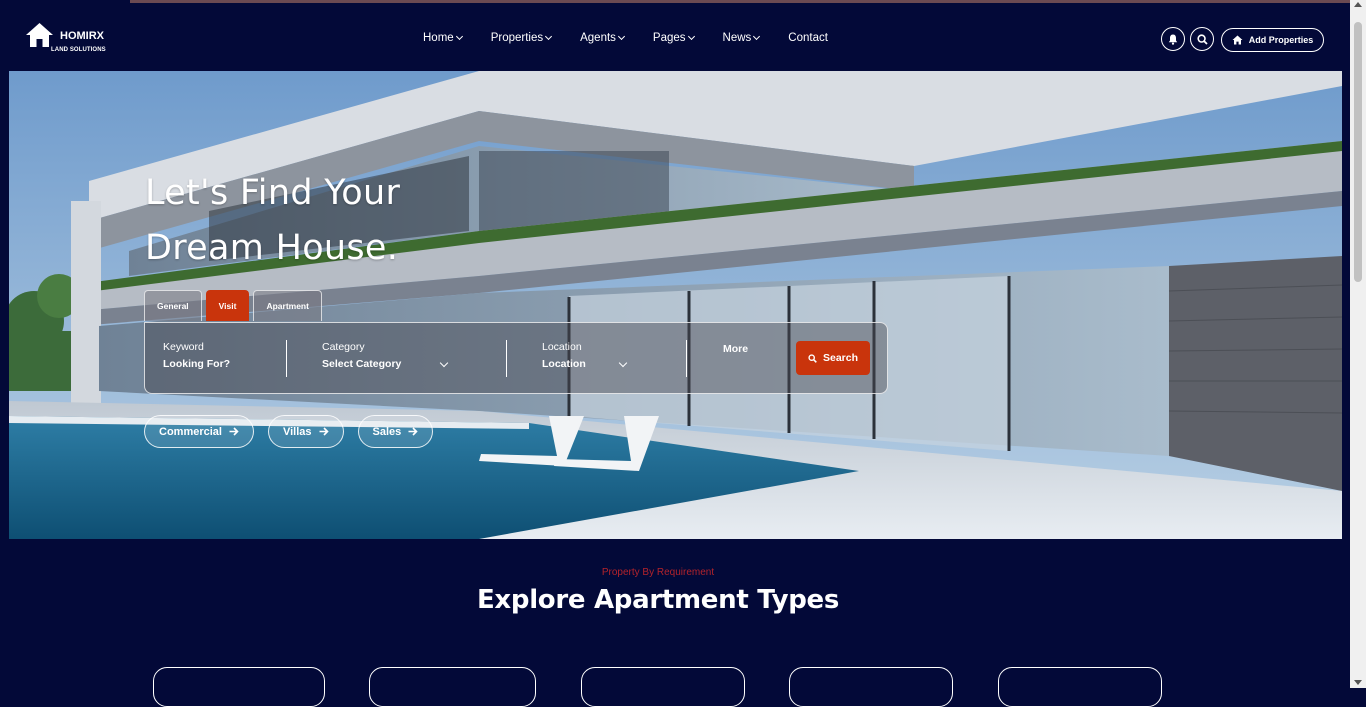  I want to click on nav-label: Contact, so click(808, 38).